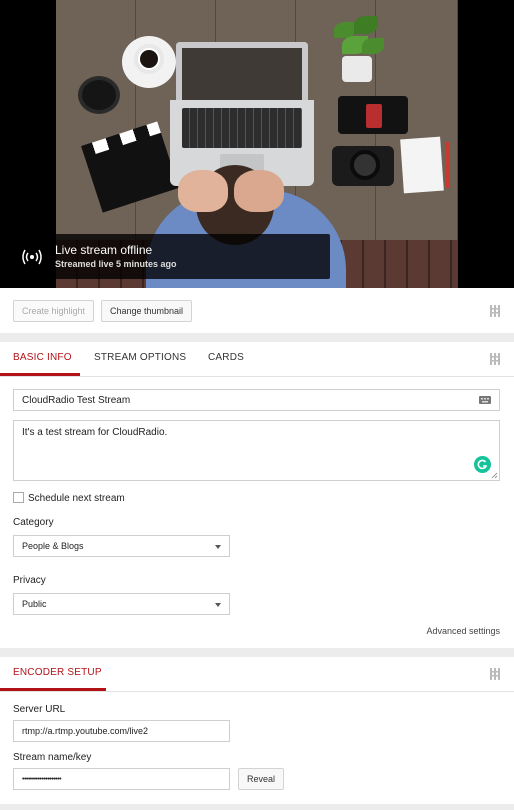  Describe the element at coordinates (261, 779) in the screenshot. I see `reveal-button: Reveal` at that location.